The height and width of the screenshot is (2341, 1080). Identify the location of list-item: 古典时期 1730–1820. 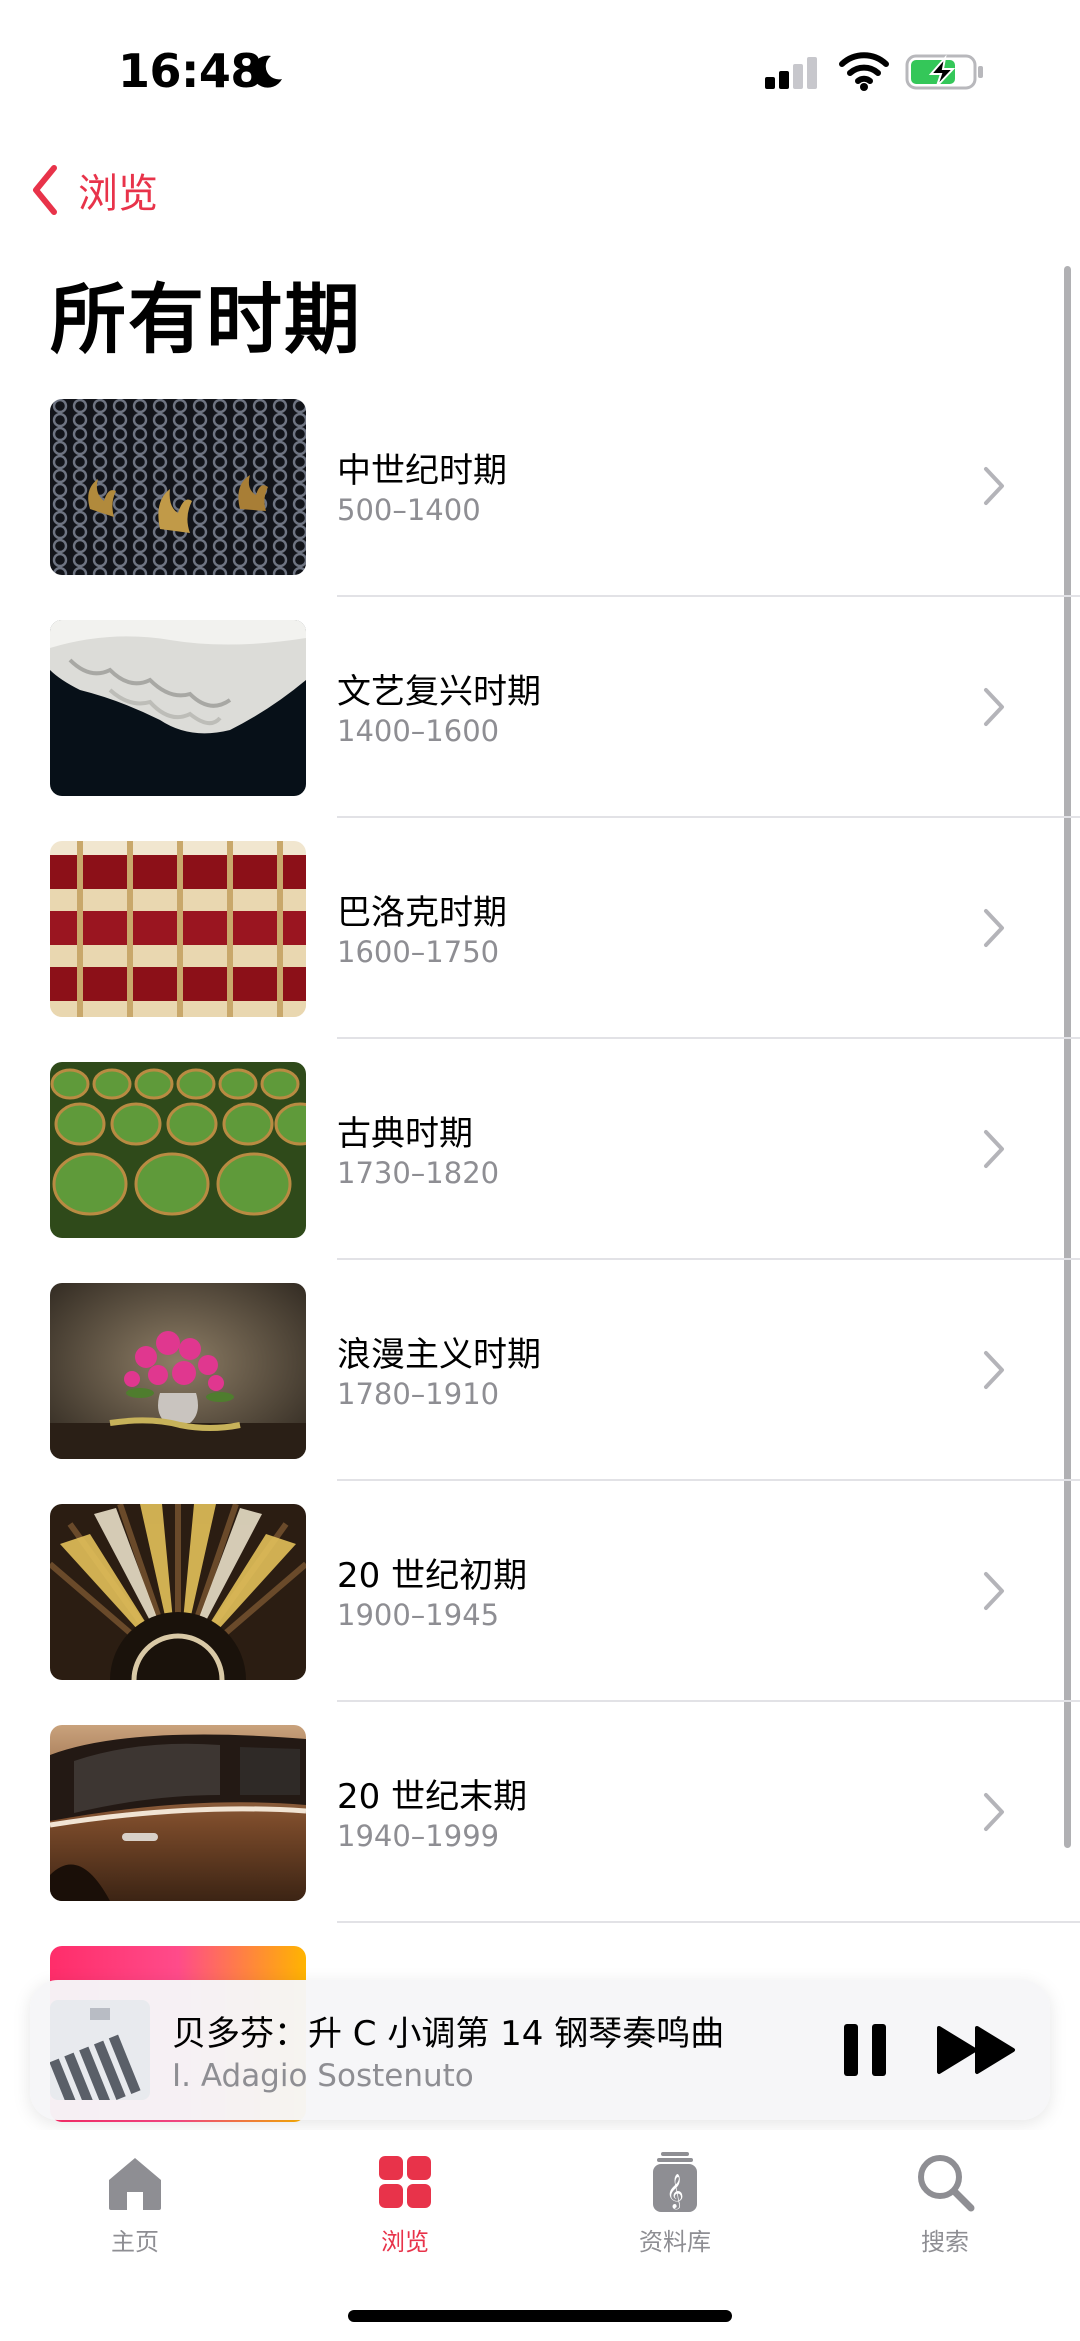
(540, 1168).